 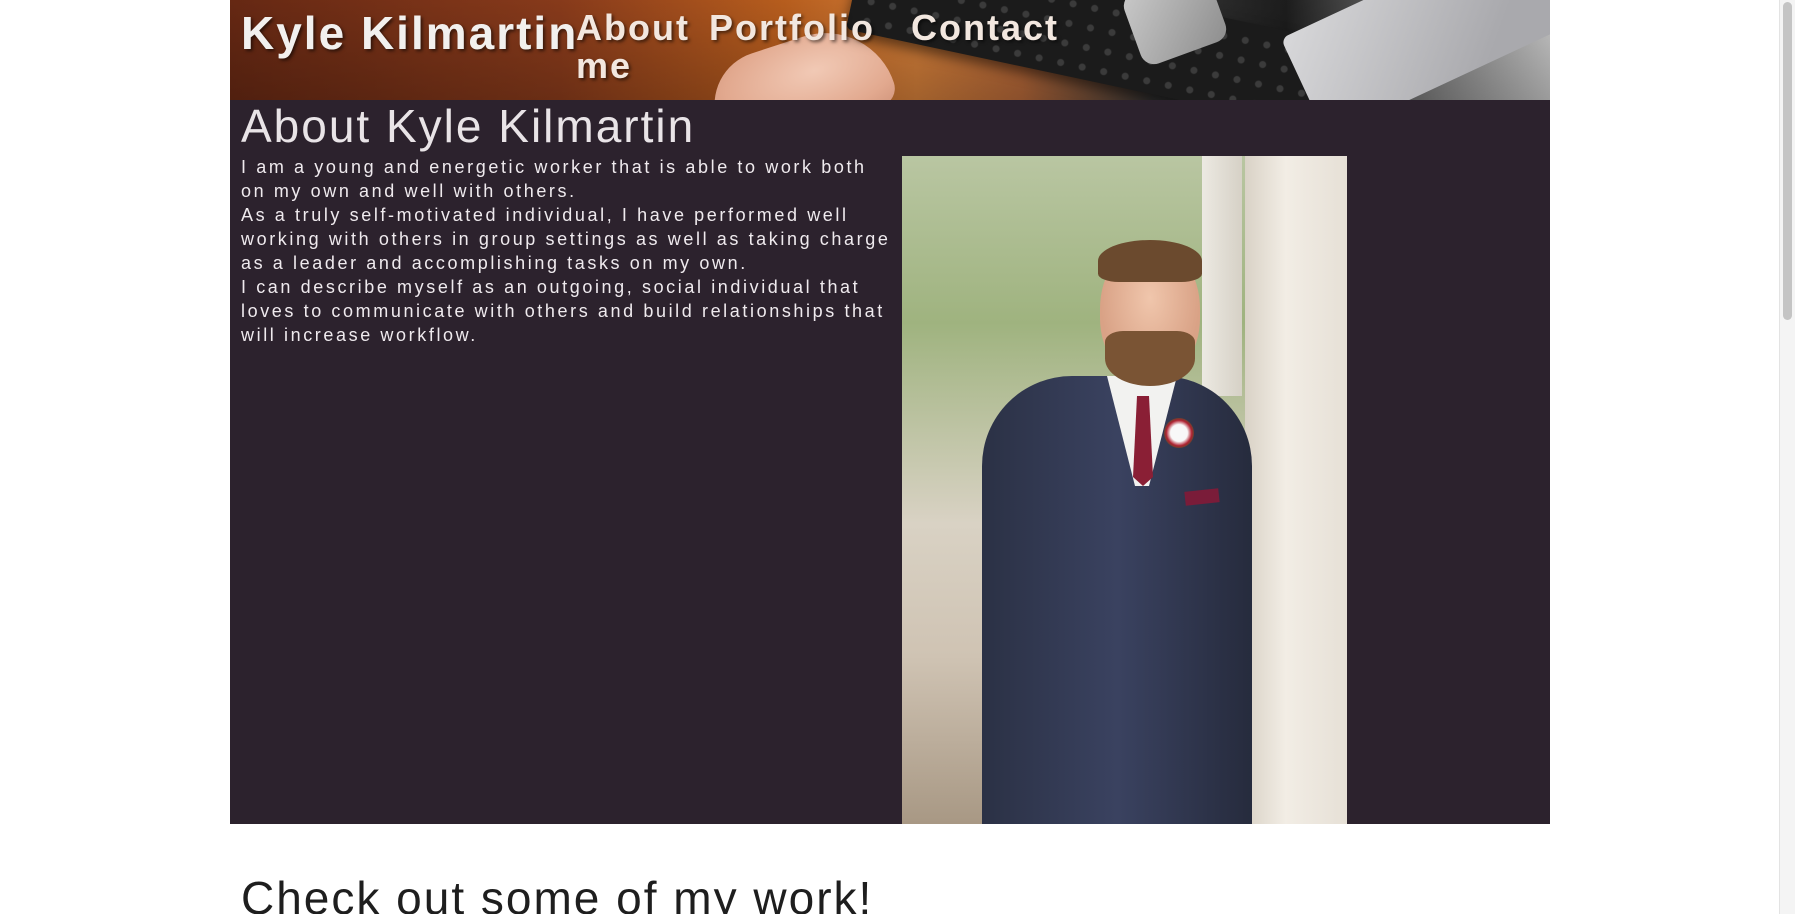 What do you see at coordinates (792, 28) in the screenshot?
I see `nav-link-portfolio: Portfolio` at bounding box center [792, 28].